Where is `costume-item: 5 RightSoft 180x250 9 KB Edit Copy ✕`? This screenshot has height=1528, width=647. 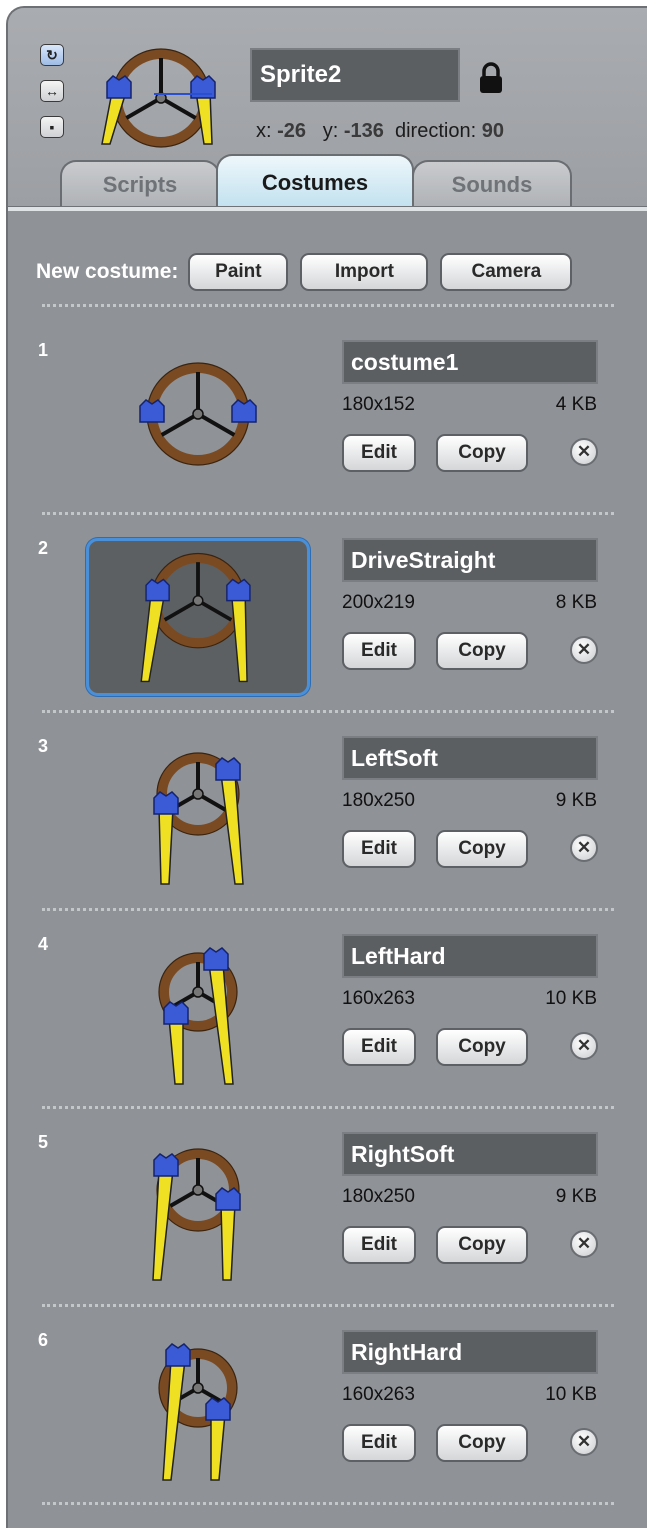
costume-item: 5 RightSoft 180x250 9 KB Edit Copy ✕ is located at coordinates (327, 1231).